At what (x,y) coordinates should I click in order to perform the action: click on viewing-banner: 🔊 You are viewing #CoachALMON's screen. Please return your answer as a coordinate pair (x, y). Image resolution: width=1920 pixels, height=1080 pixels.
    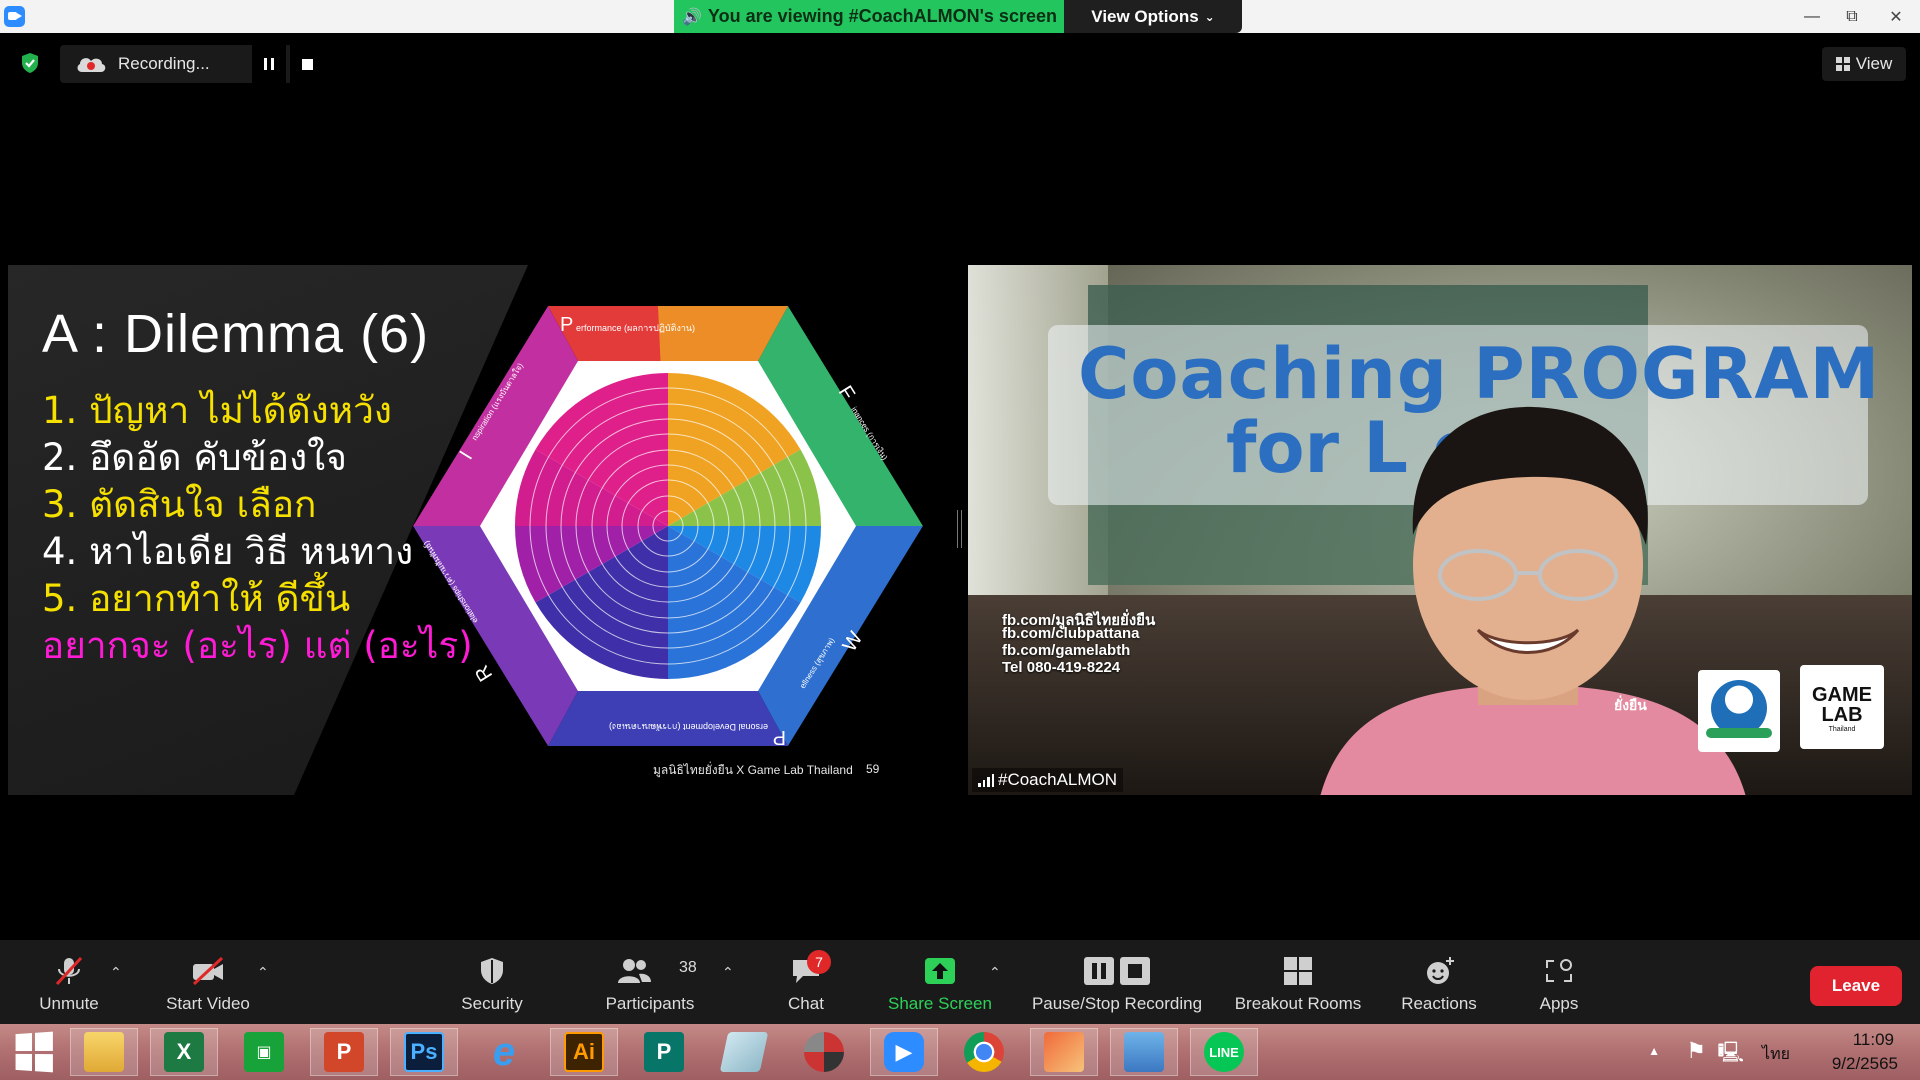
    Looking at the image, I should click on (869, 16).